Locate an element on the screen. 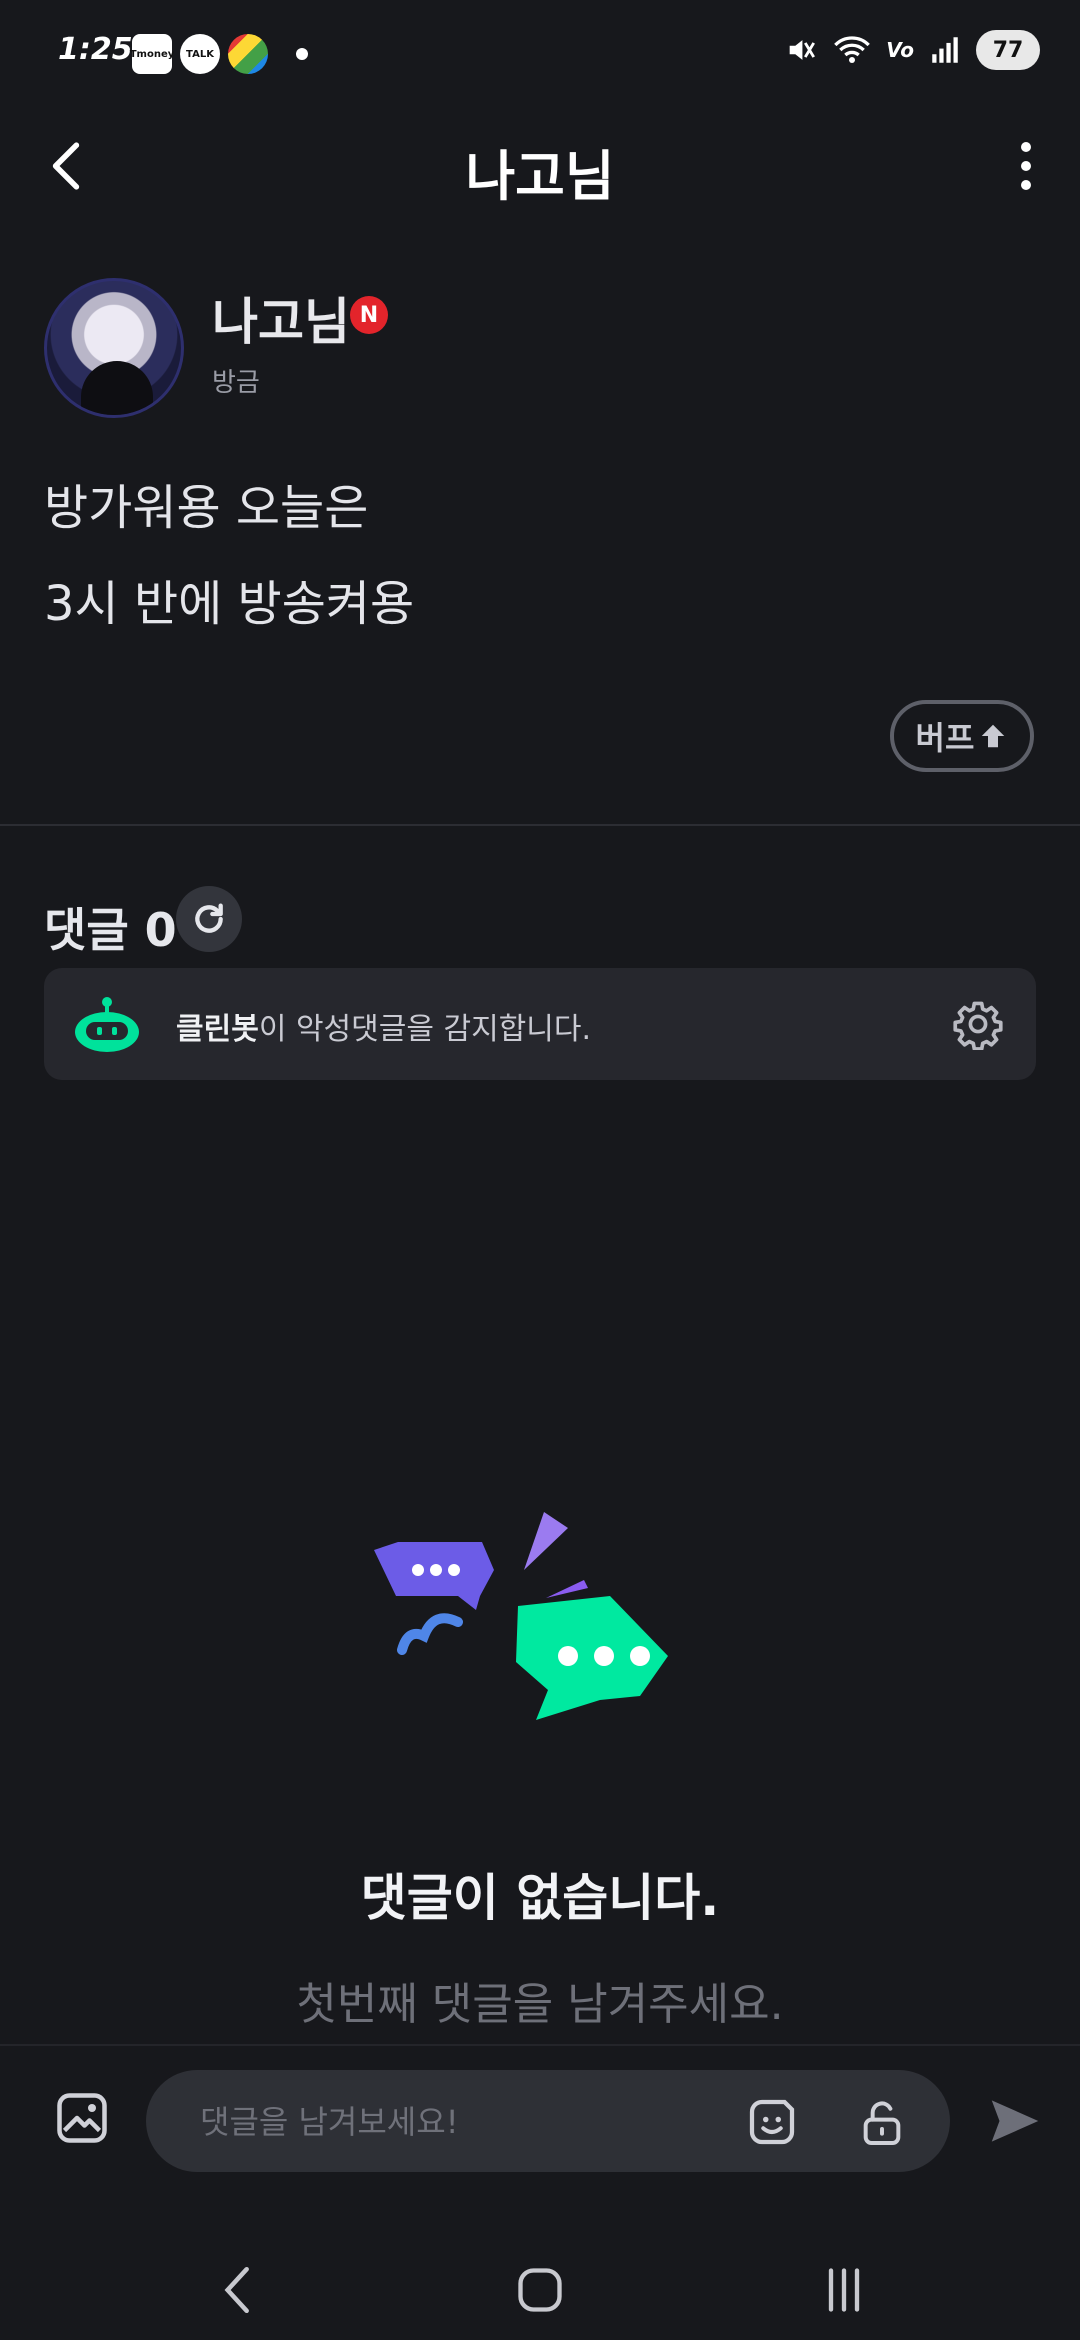 Image resolution: width=1080 pixels, height=2340 pixels. mute-icon is located at coordinates (802, 50).